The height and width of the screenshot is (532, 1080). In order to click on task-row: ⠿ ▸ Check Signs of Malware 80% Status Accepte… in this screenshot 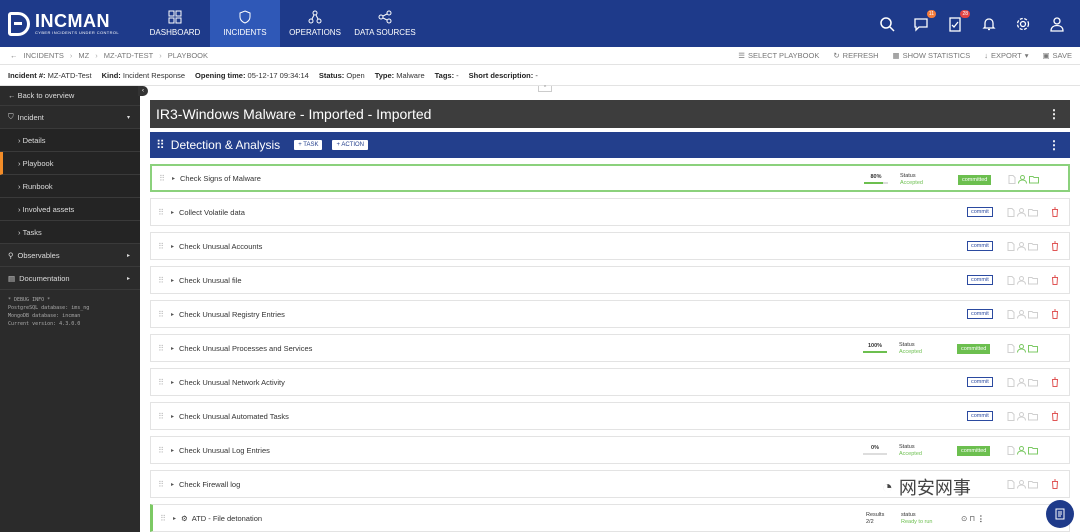, I will do `click(610, 178)`.